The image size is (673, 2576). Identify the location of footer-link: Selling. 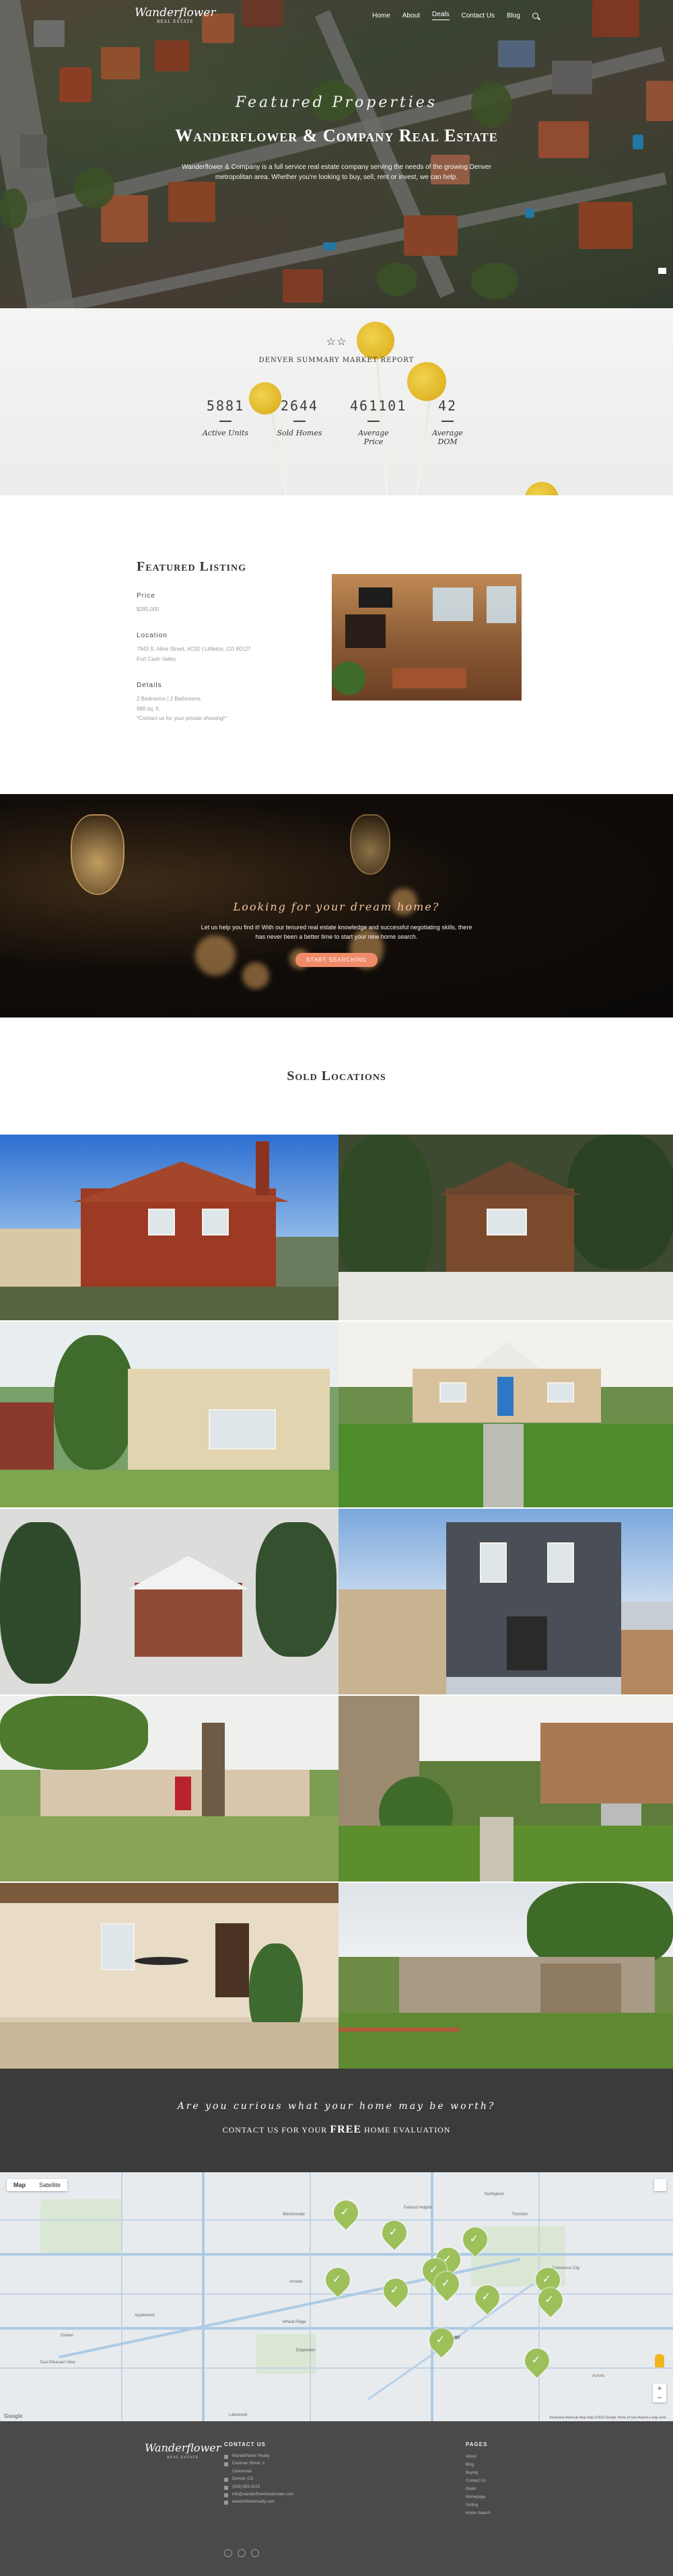
(478, 2505).